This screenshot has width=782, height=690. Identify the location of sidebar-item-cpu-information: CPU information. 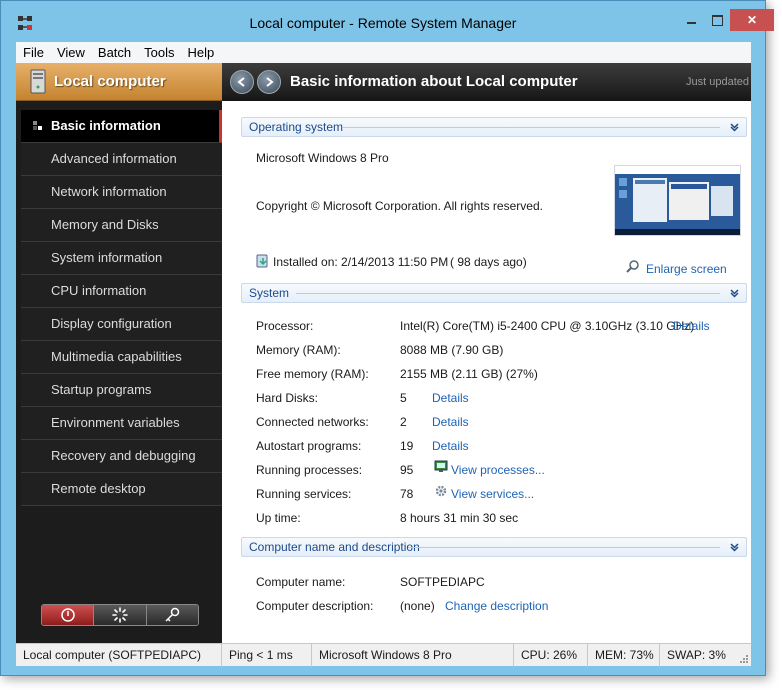
(121, 291).